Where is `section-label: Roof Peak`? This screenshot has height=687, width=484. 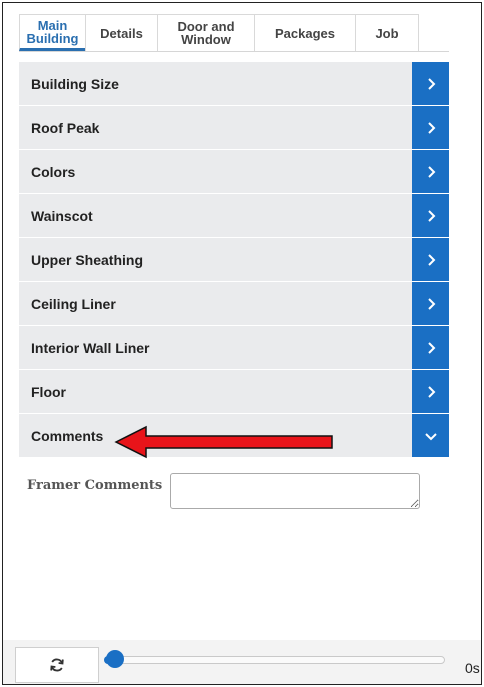 section-label: Roof Peak is located at coordinates (65, 127).